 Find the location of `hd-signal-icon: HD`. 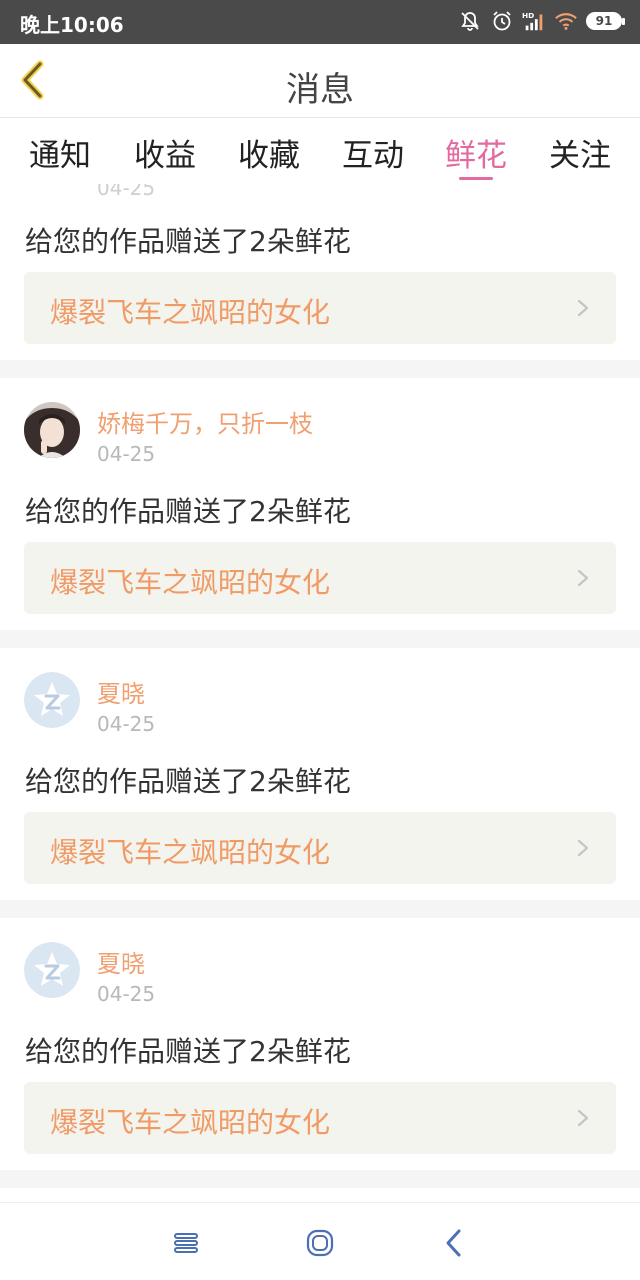

hd-signal-icon: HD is located at coordinates (534, 21).